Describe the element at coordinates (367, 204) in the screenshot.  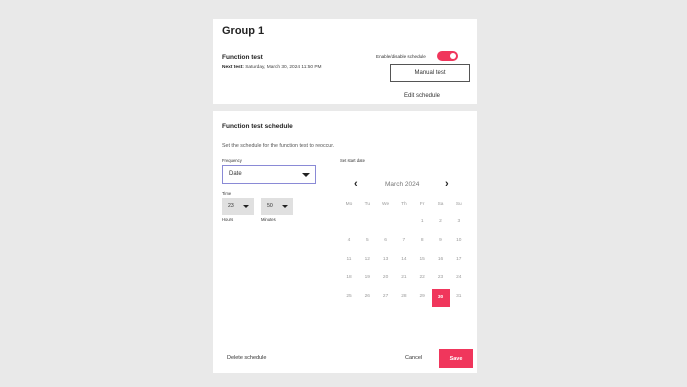
I see `weekday-header: Tu` at that location.